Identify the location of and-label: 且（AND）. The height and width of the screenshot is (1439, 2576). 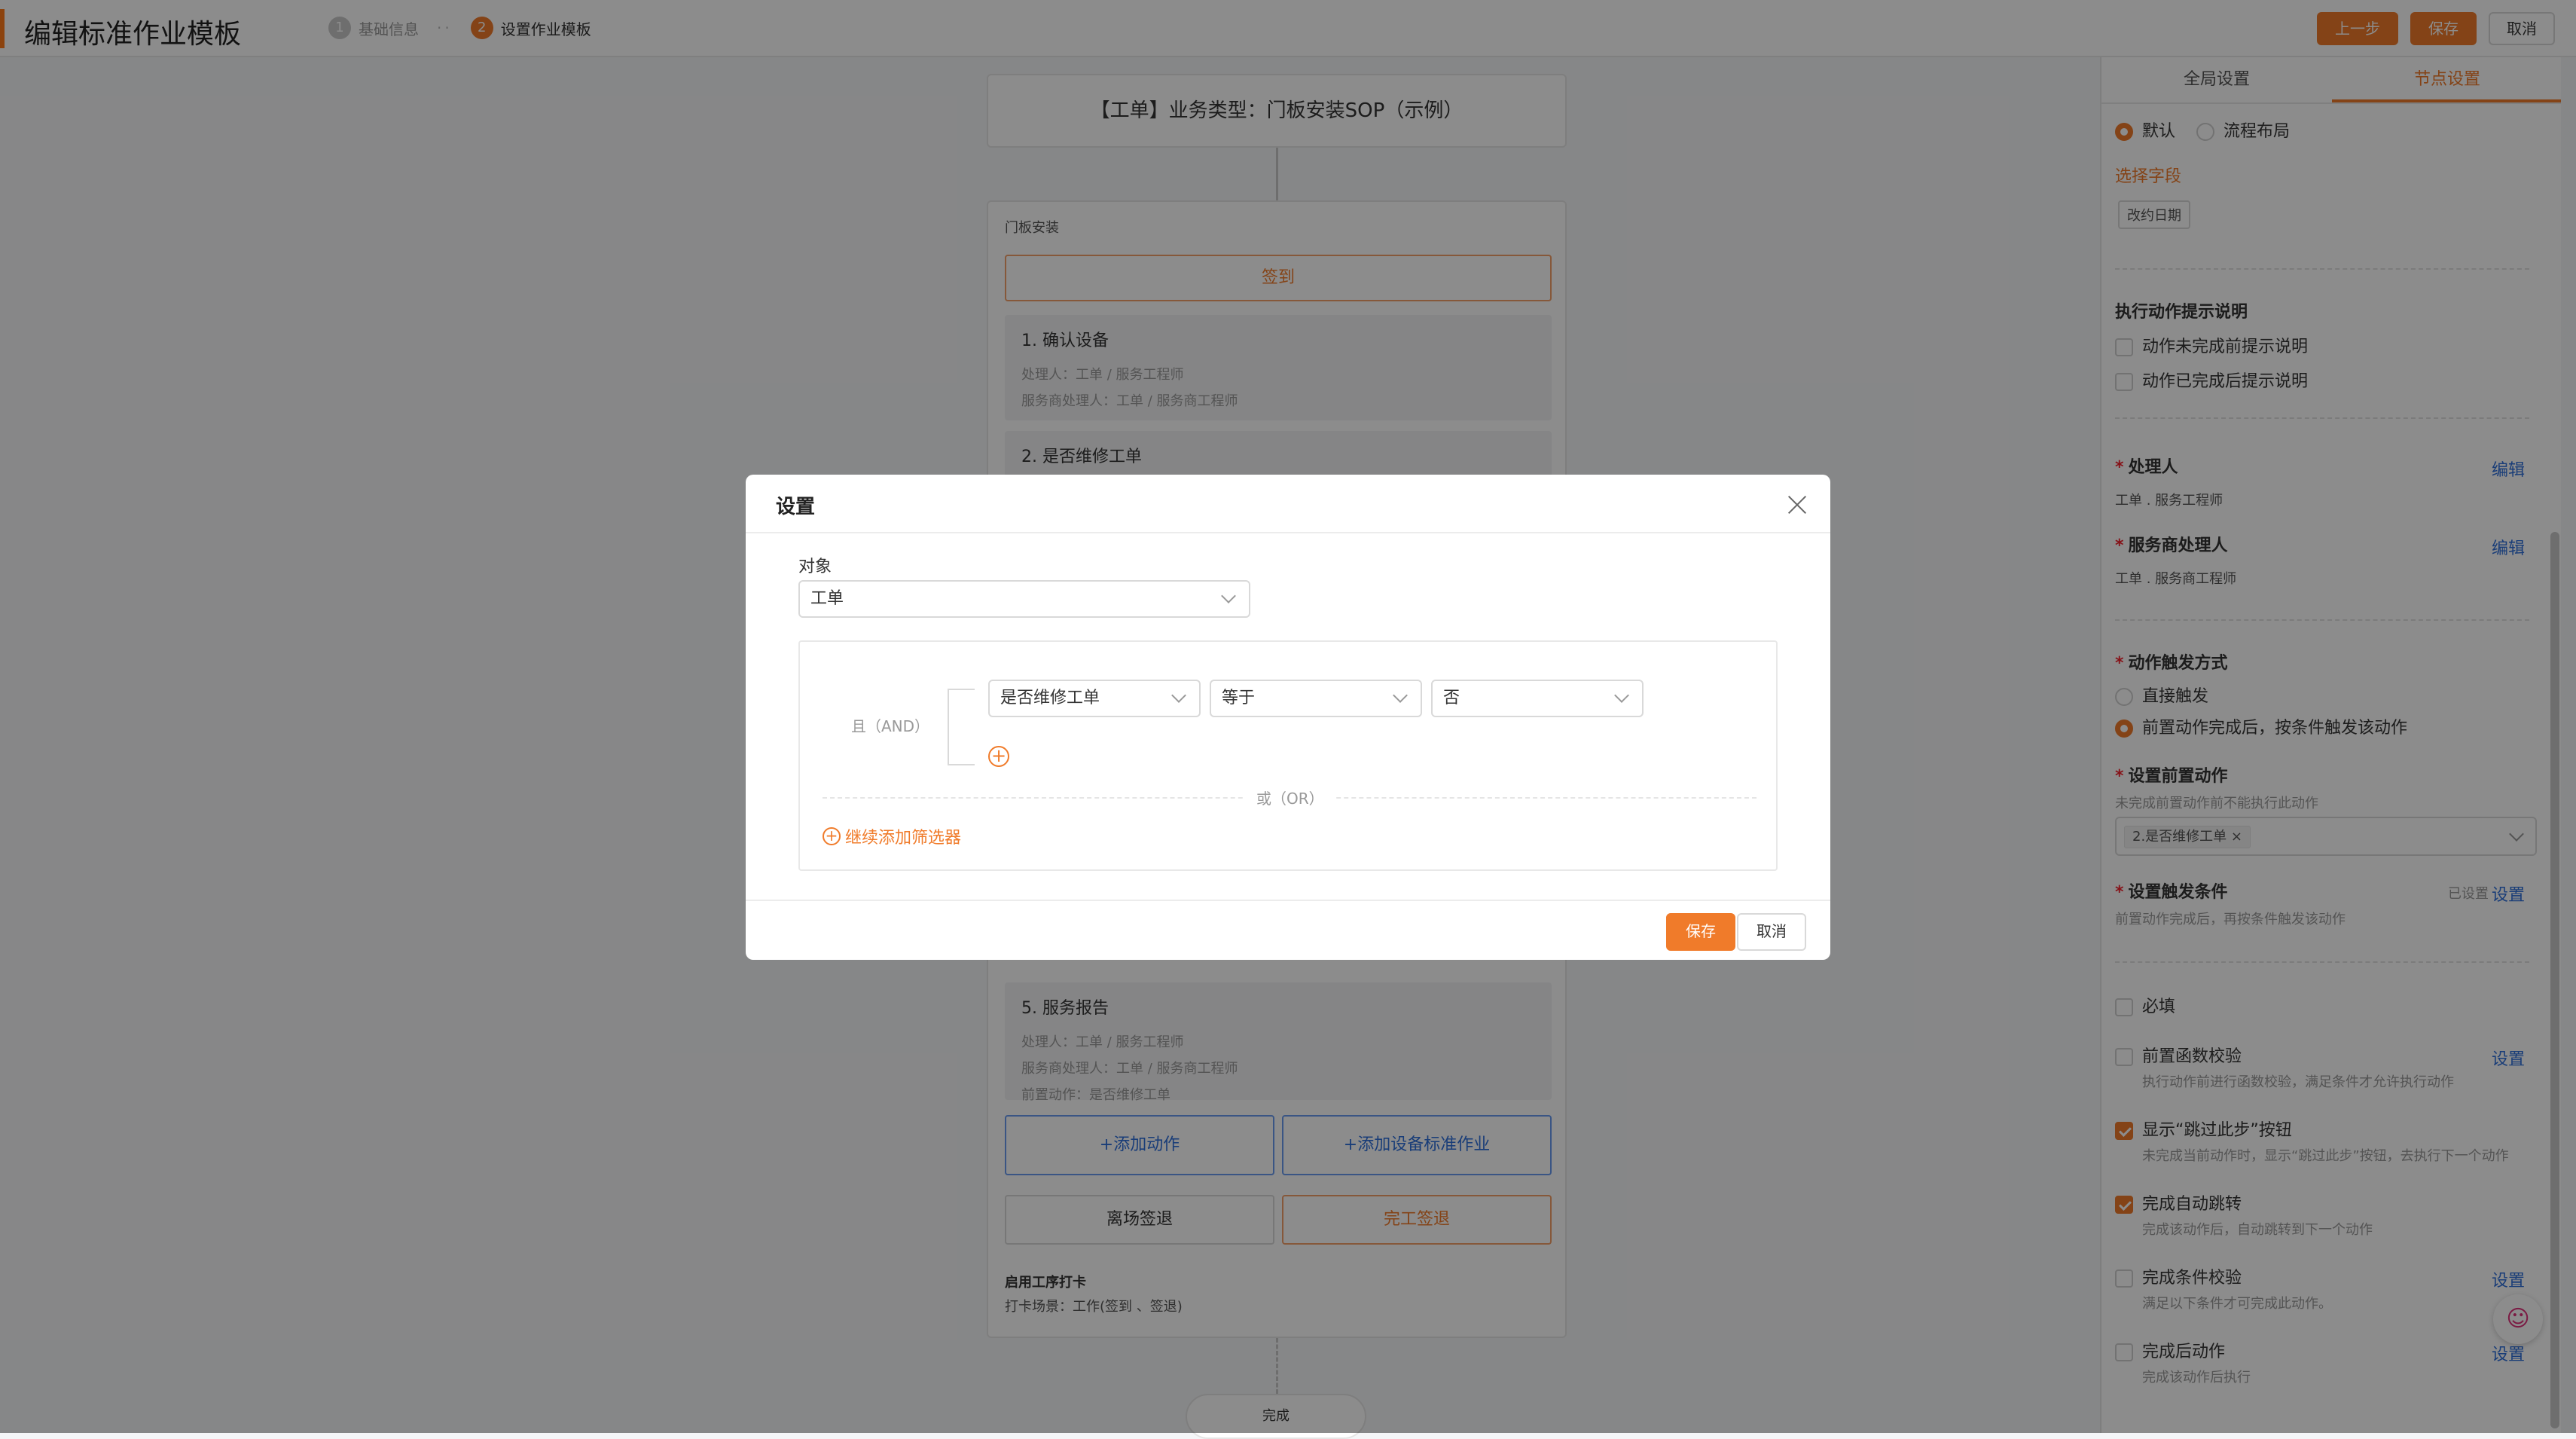
(891, 726).